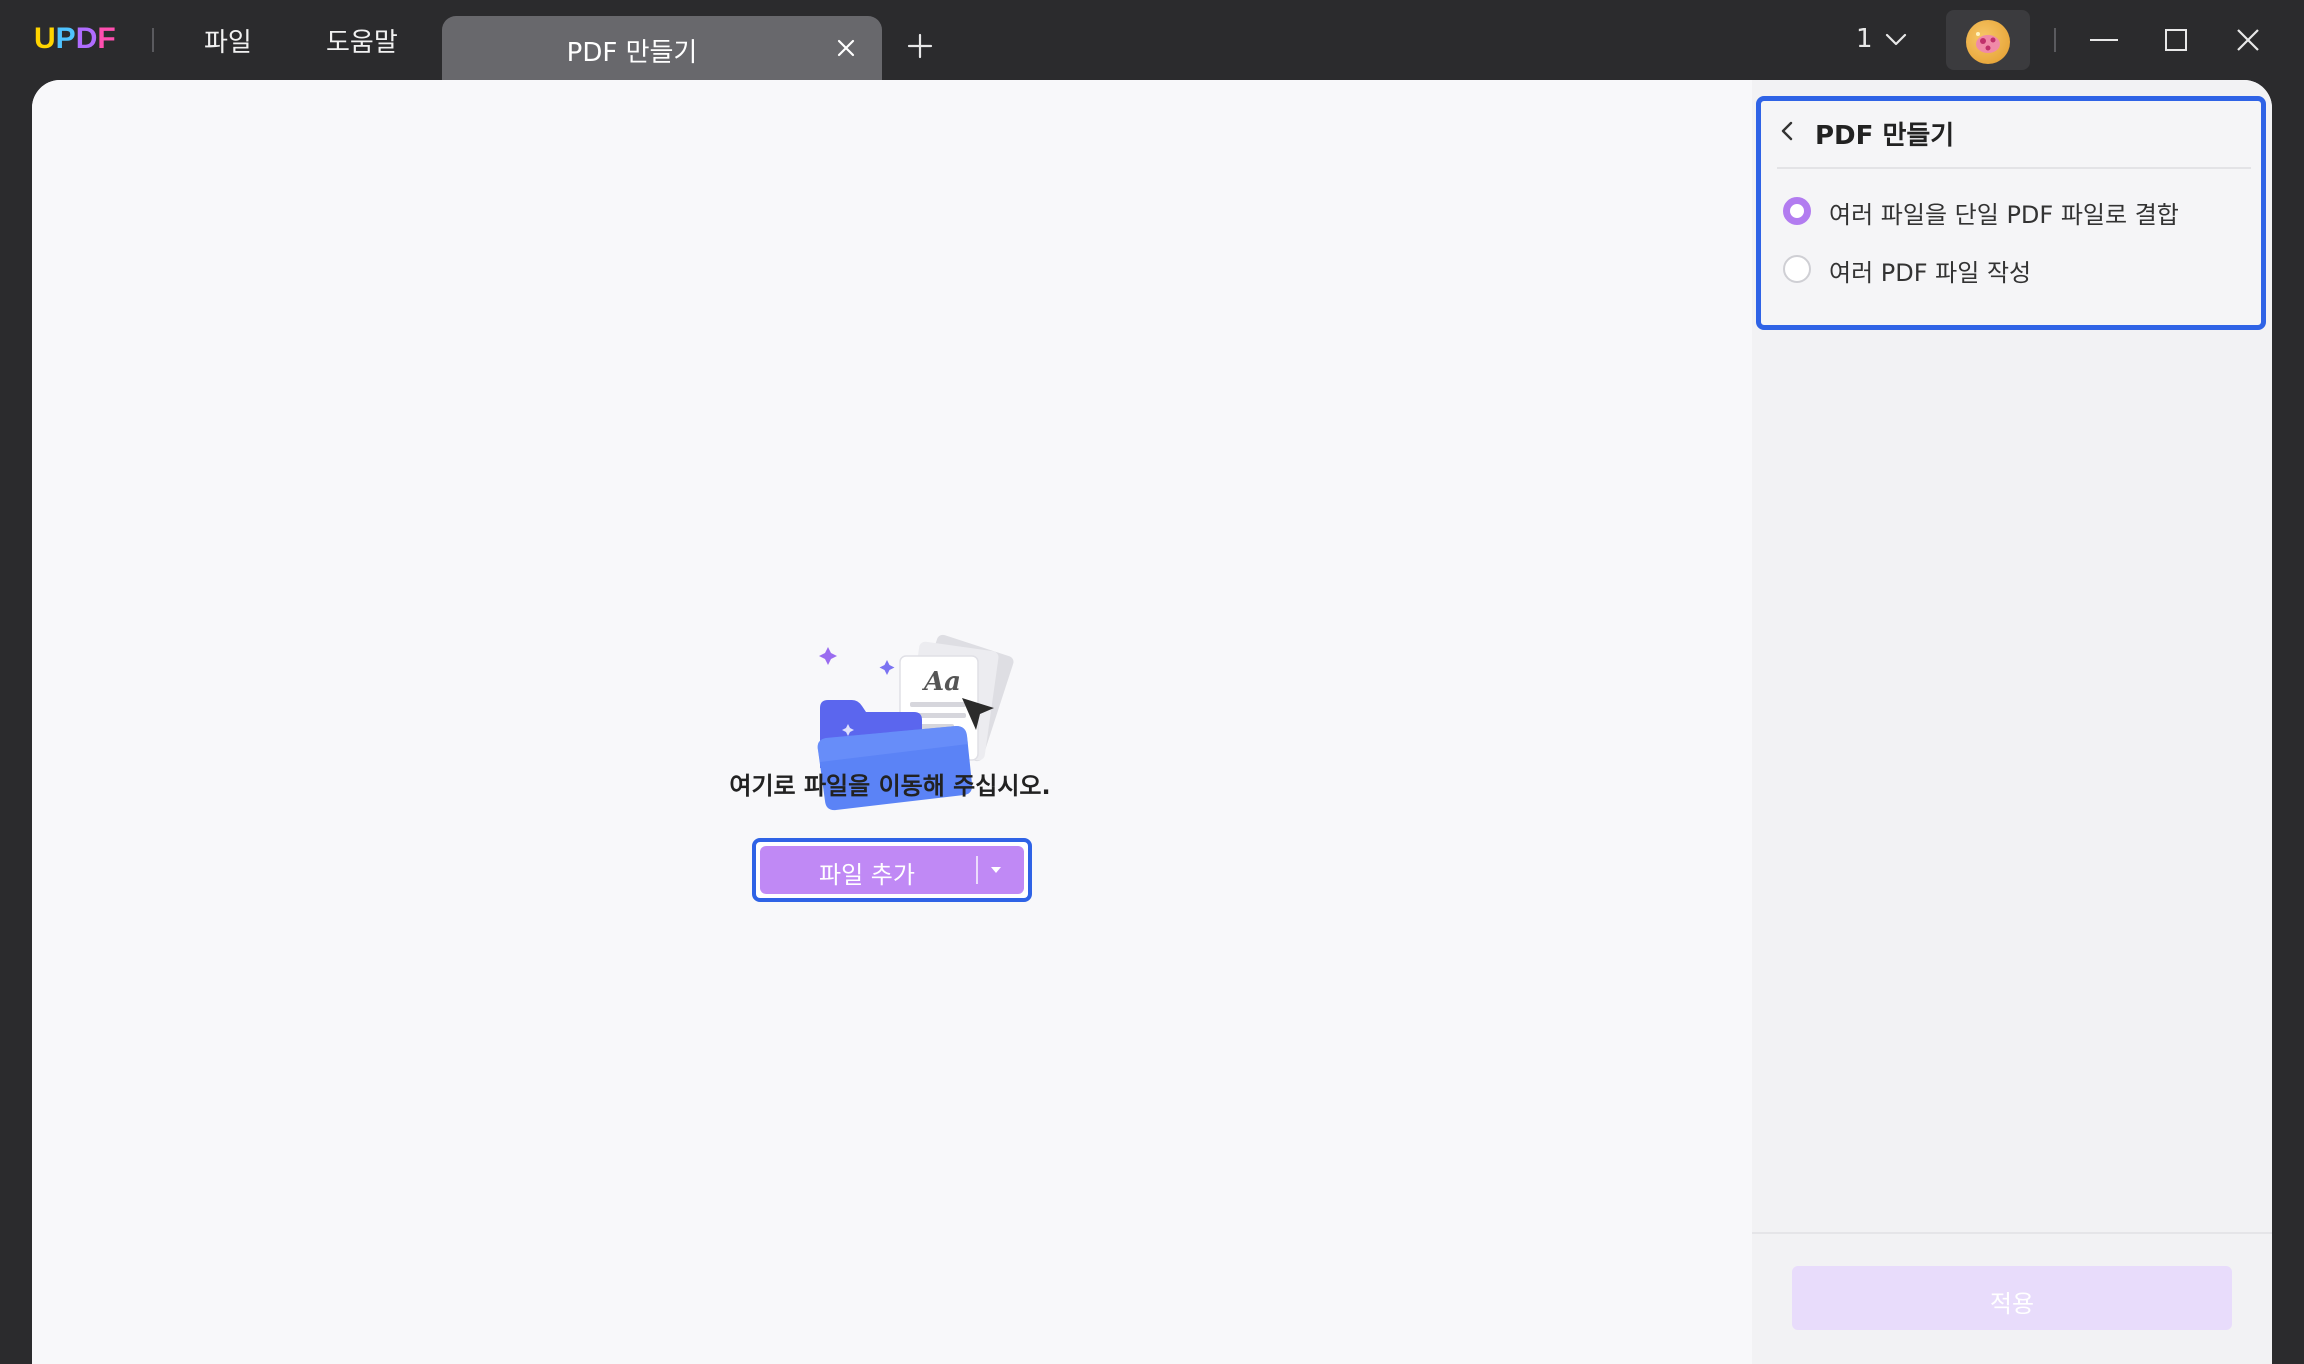 The width and height of the screenshot is (2304, 1364). What do you see at coordinates (1896, 40) in the screenshot?
I see `chevron-down-icon` at bounding box center [1896, 40].